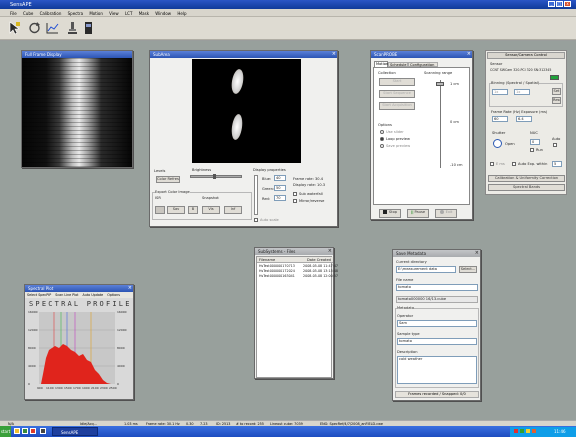  I want to click on camera-icon, so click(88, 28).